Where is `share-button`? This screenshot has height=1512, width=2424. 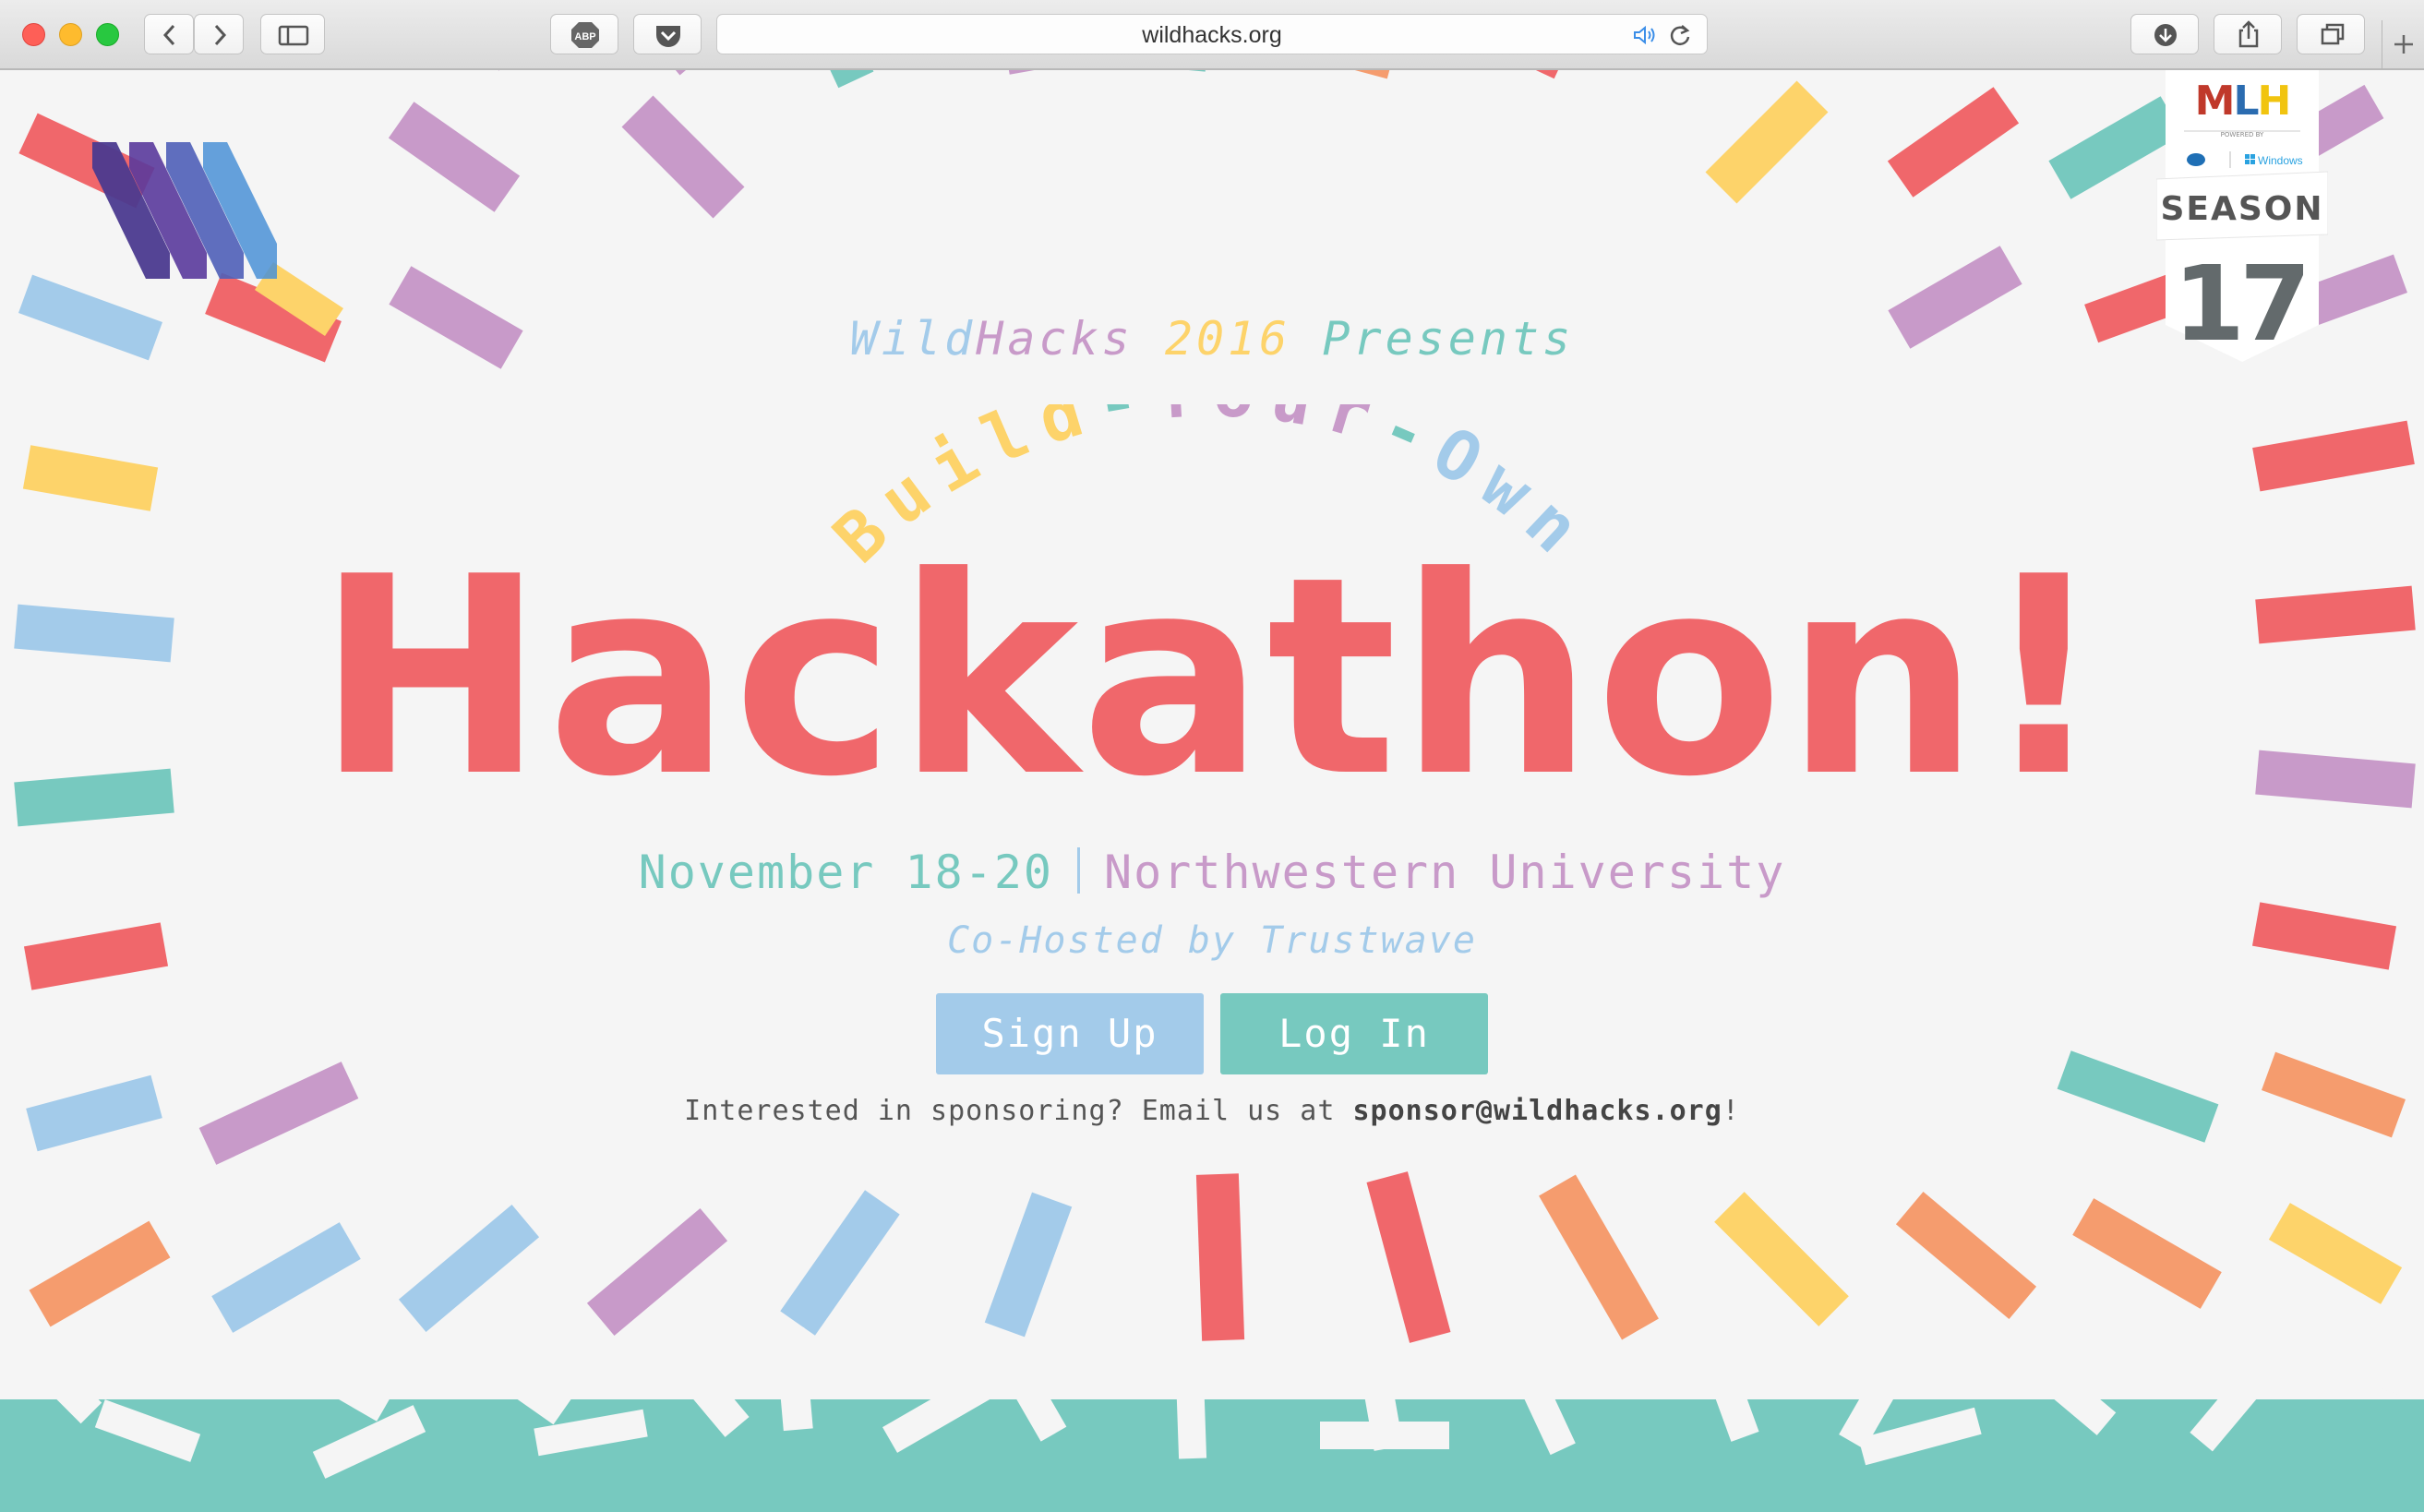
share-button is located at coordinates (2248, 34).